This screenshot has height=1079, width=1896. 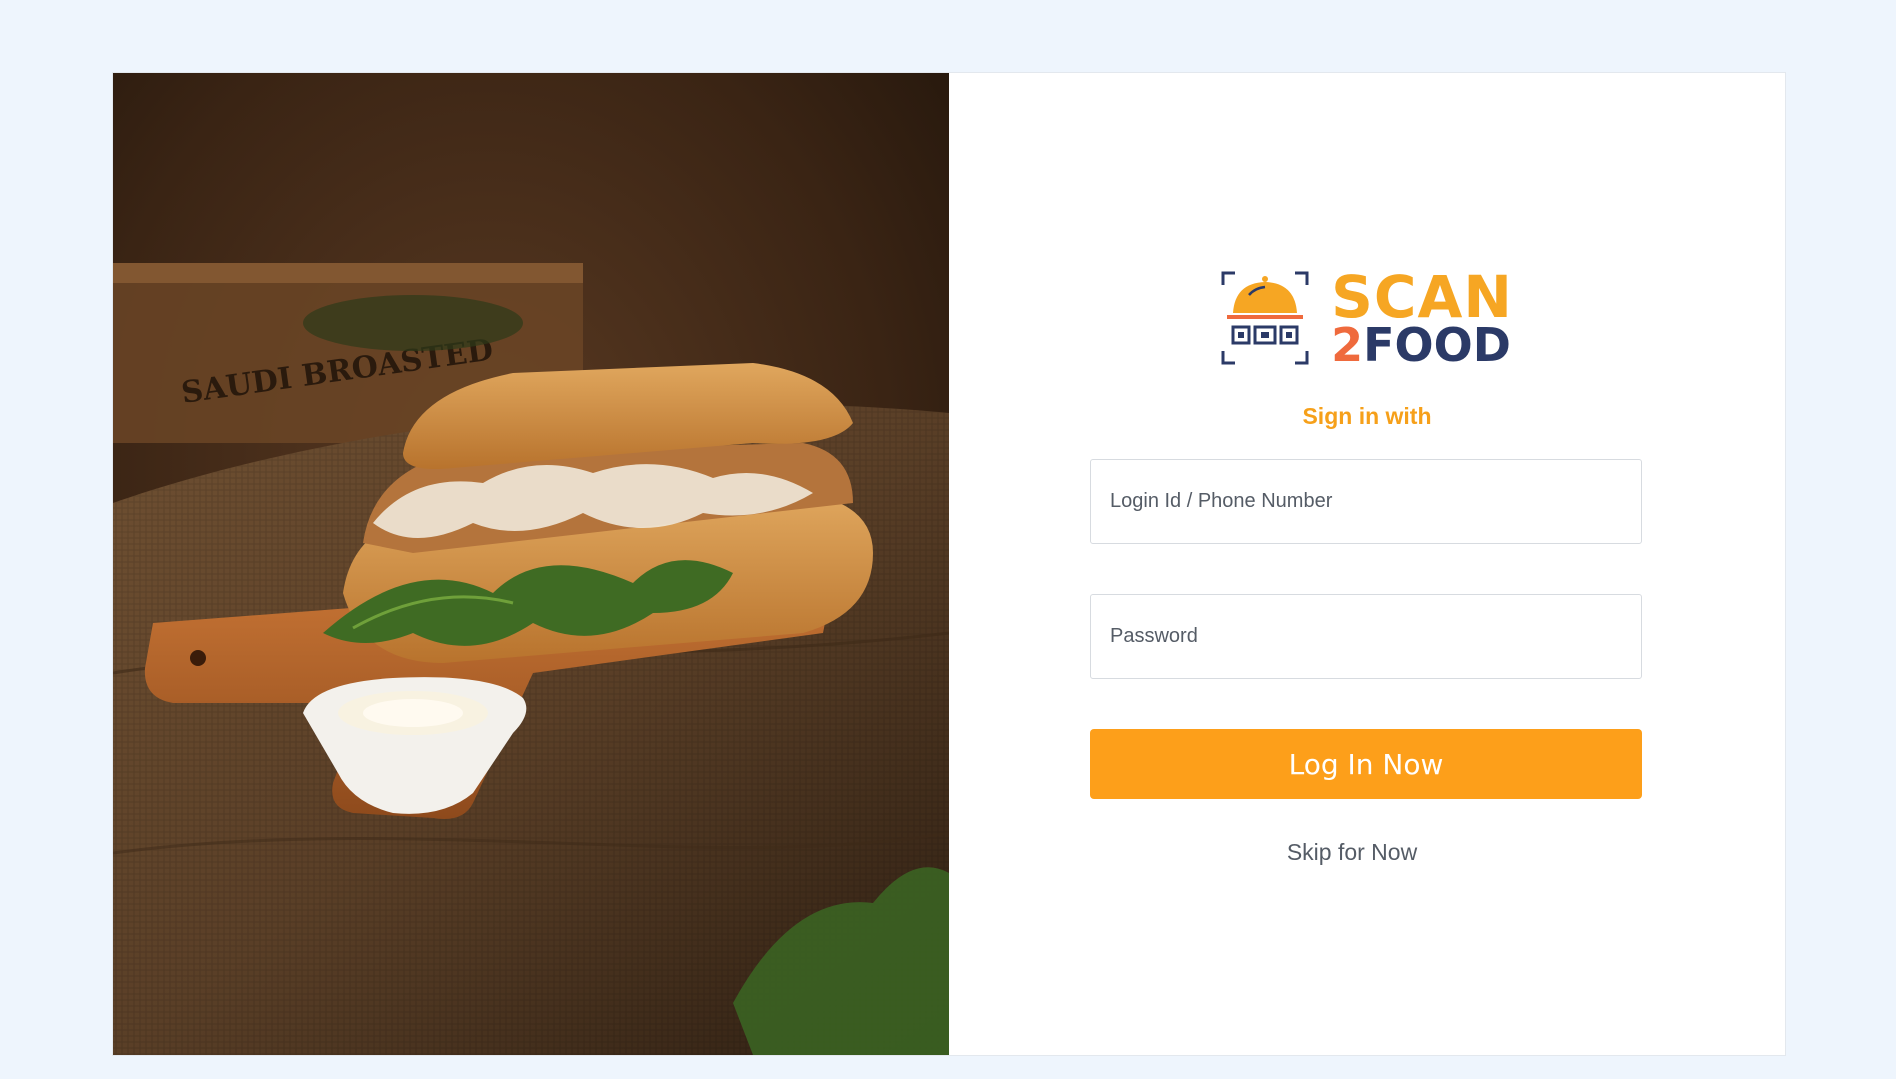 I want to click on brand-logo: SCAN 2FOOD, so click(x=1367, y=318).